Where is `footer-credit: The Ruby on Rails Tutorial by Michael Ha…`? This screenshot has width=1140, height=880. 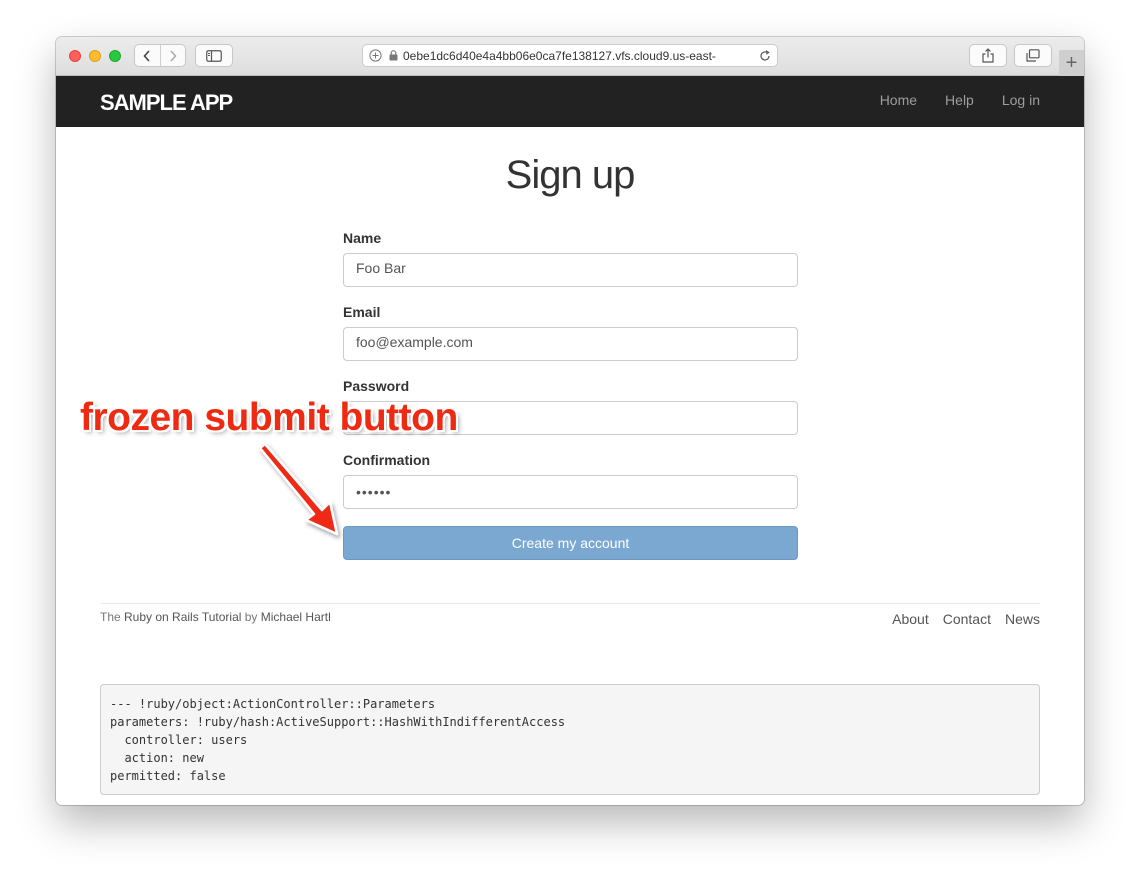 footer-credit: The Ruby on Rails Tutorial by Michael Ha… is located at coordinates (215, 617).